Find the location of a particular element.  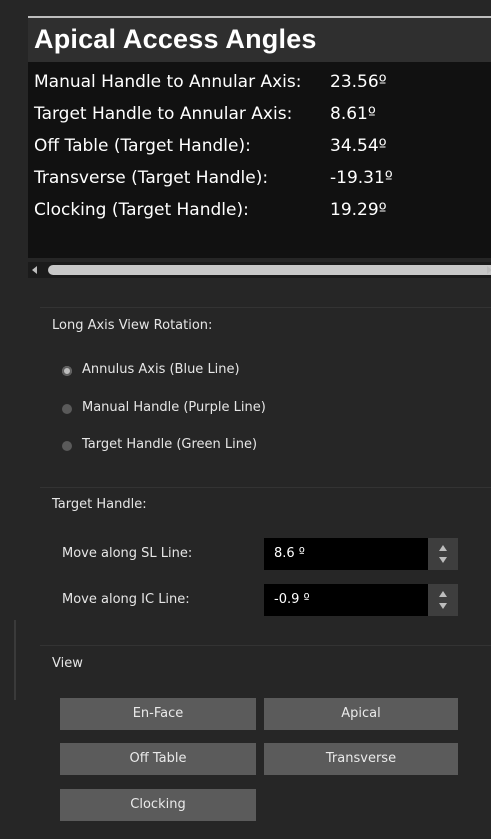

scroll-left-icon is located at coordinates (34, 270).